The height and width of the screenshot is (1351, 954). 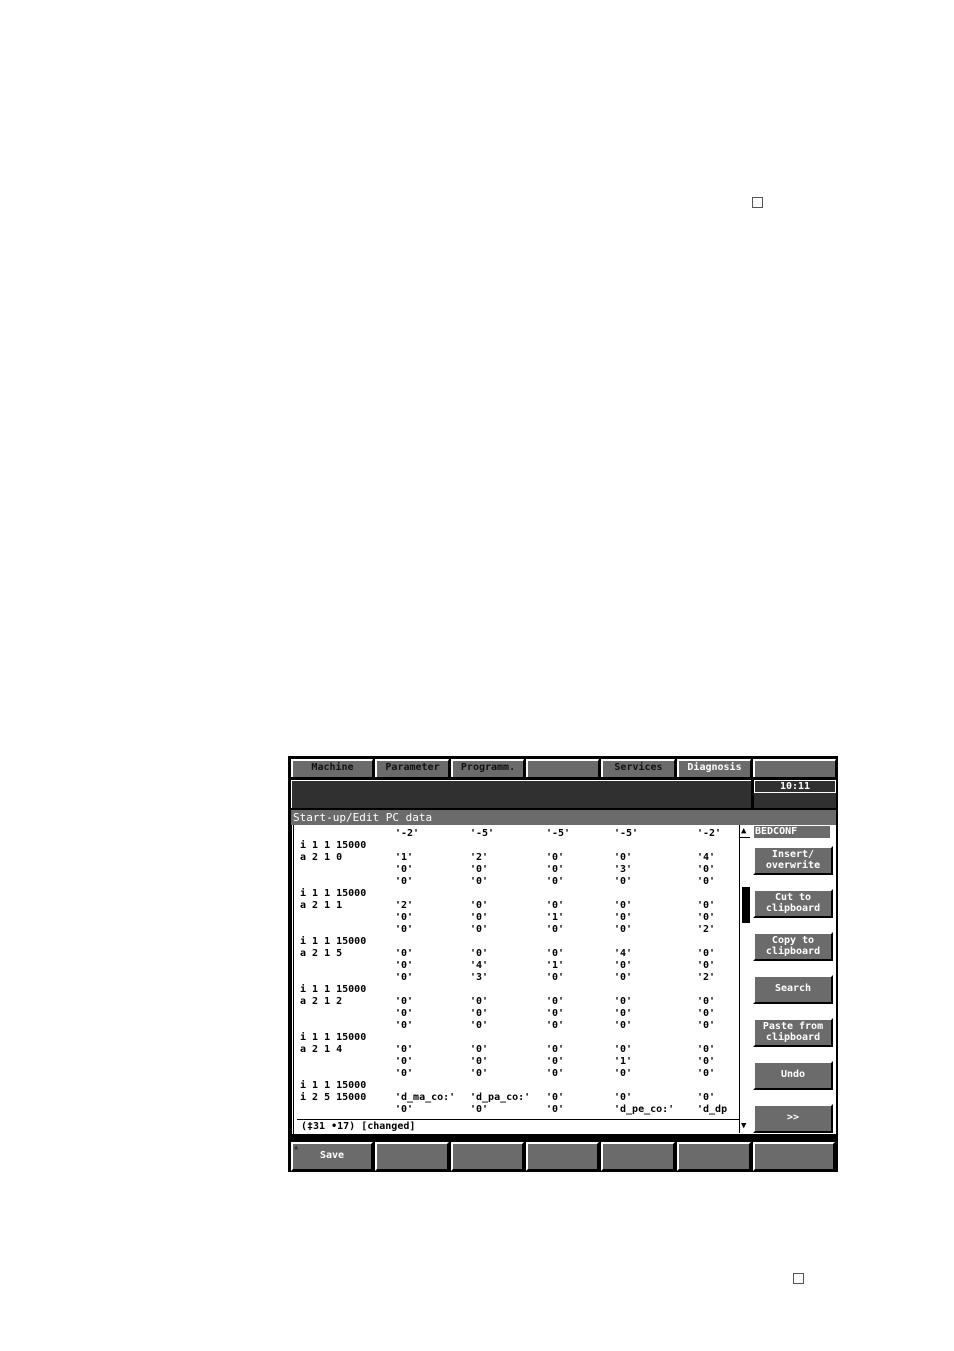 I want to click on softkey-more: >>, so click(x=793, y=1118).